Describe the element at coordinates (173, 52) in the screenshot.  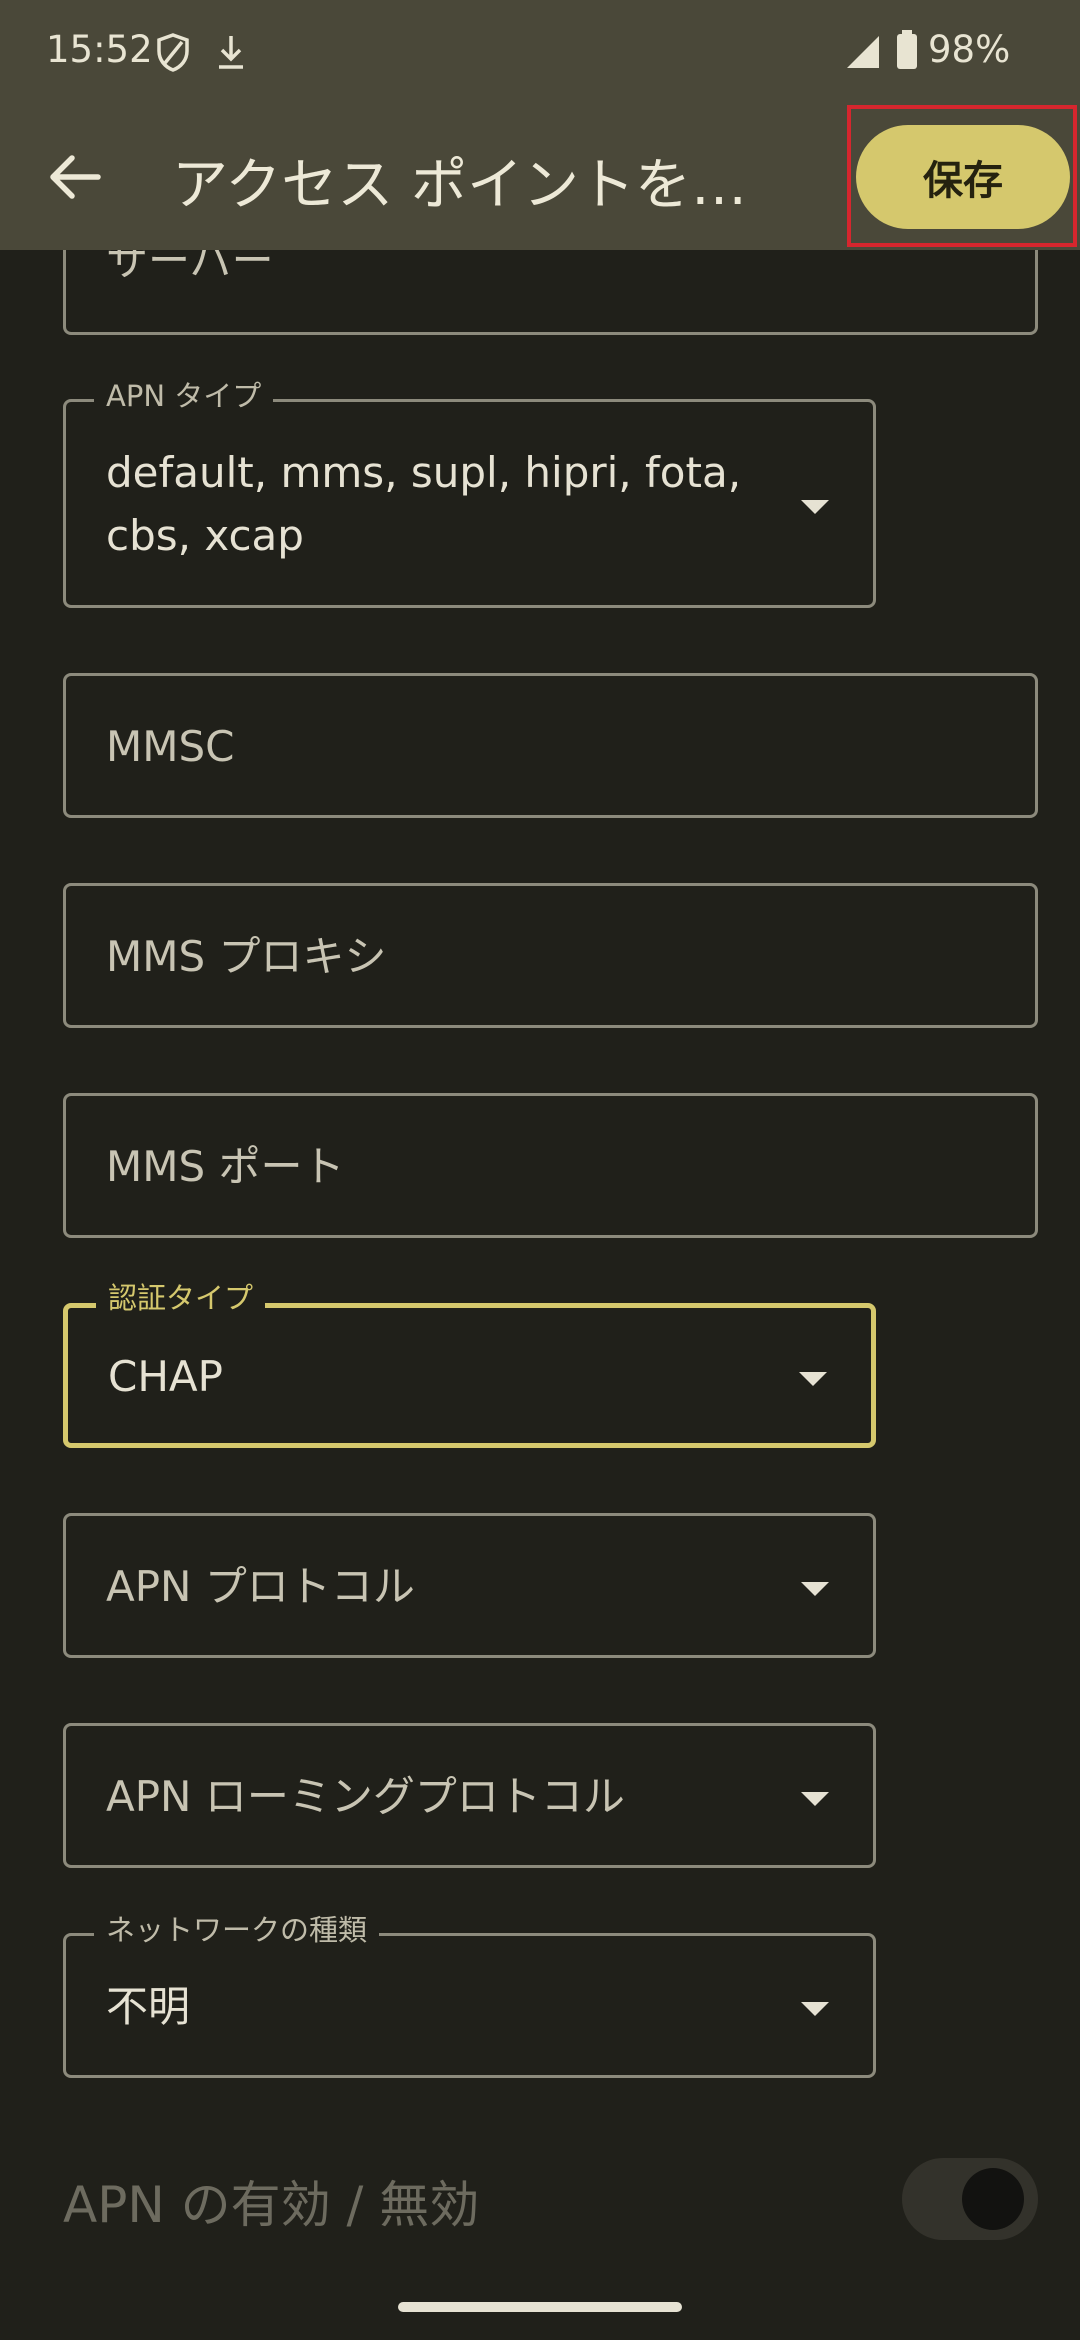
I see `shield-icon` at that location.